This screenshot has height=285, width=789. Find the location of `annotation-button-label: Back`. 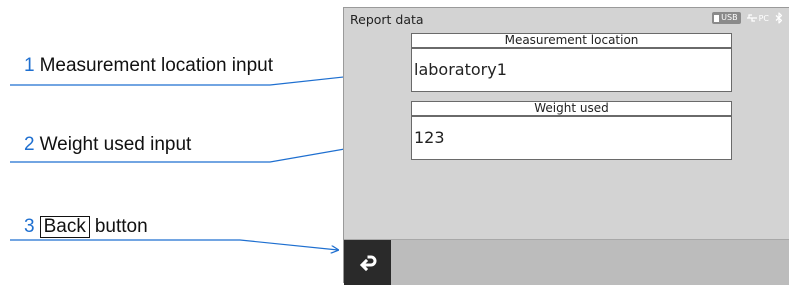

annotation-button-label: Back is located at coordinates (64, 227).